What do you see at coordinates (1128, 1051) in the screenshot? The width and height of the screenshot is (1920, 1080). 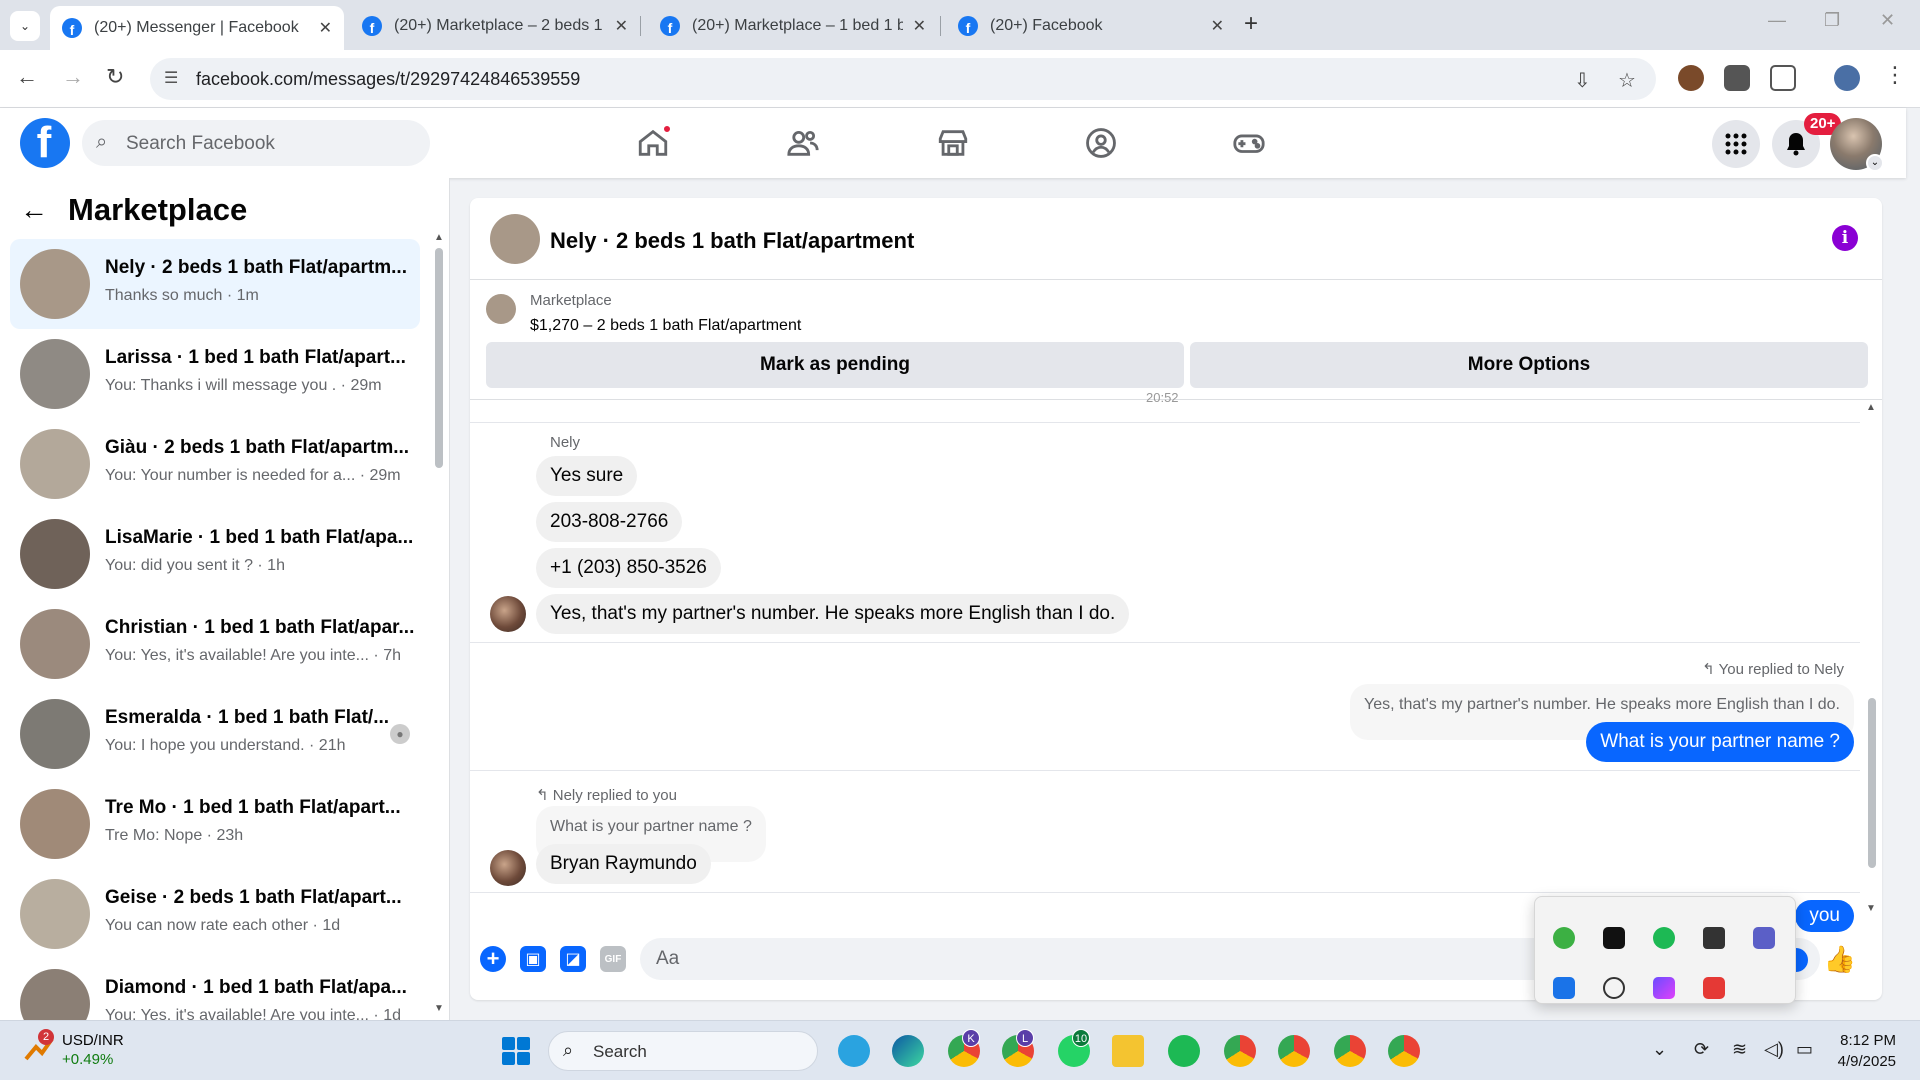 I see `file-explorer-icon` at bounding box center [1128, 1051].